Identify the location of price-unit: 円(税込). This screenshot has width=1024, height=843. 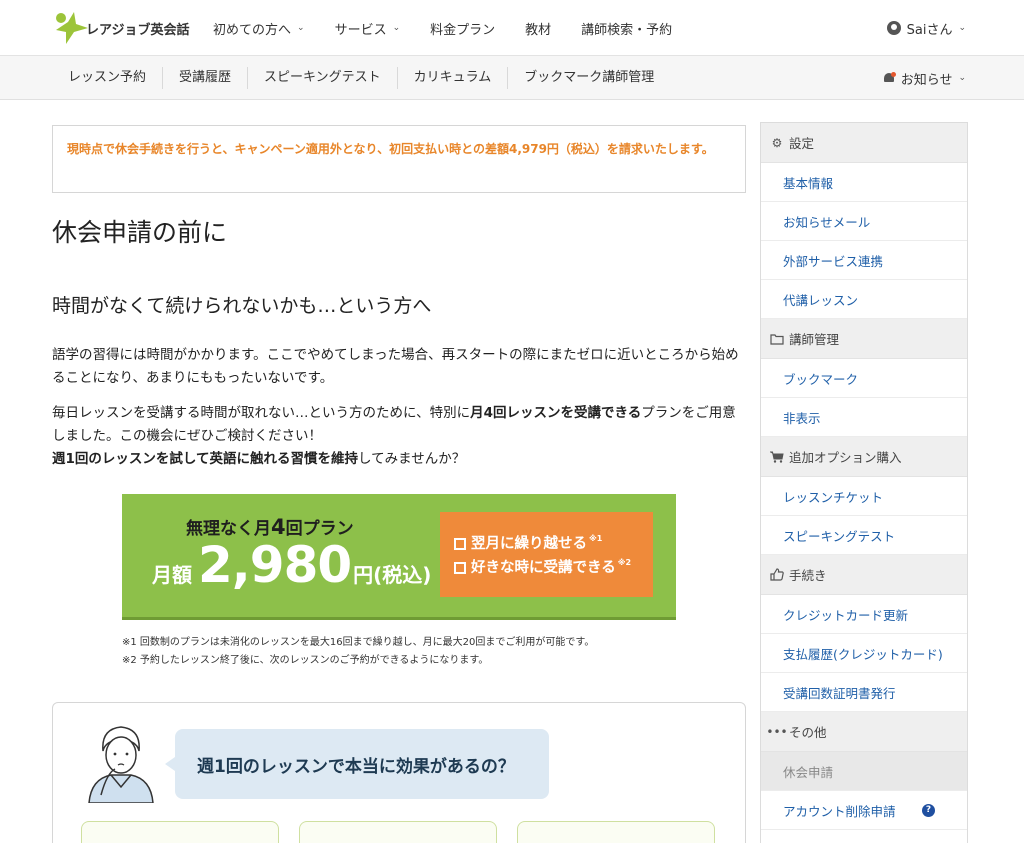
(392, 575).